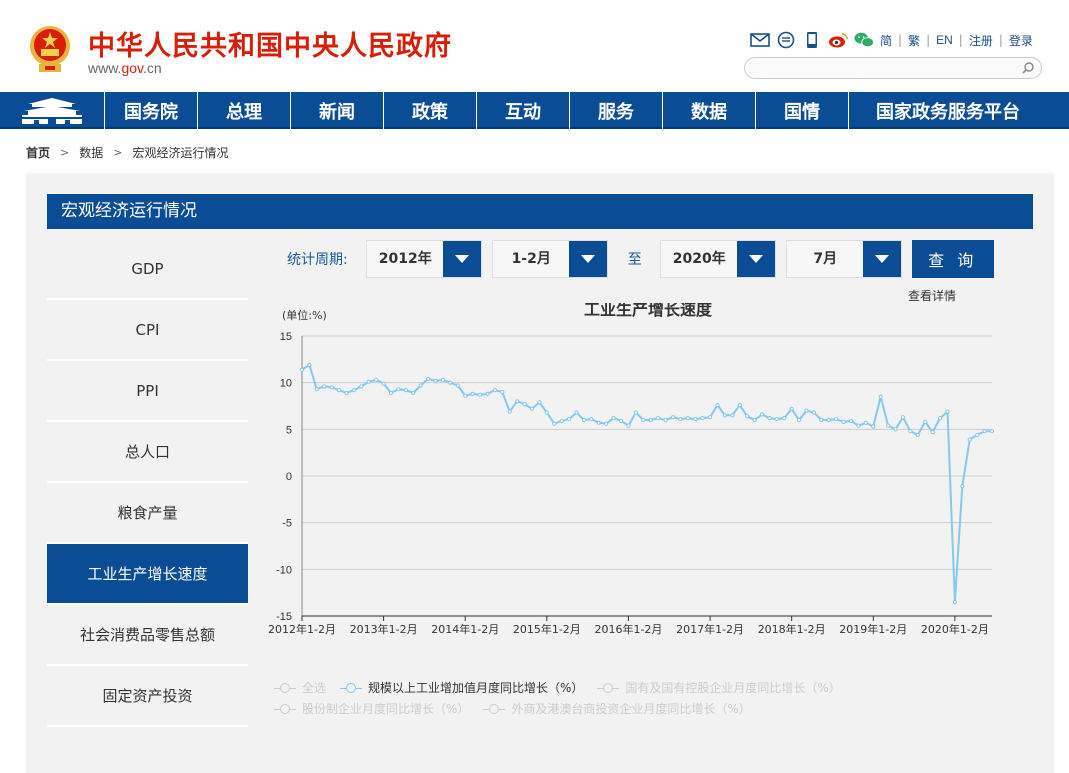  Describe the element at coordinates (337, 110) in the screenshot. I see `nav-item-news: 新闻` at that location.